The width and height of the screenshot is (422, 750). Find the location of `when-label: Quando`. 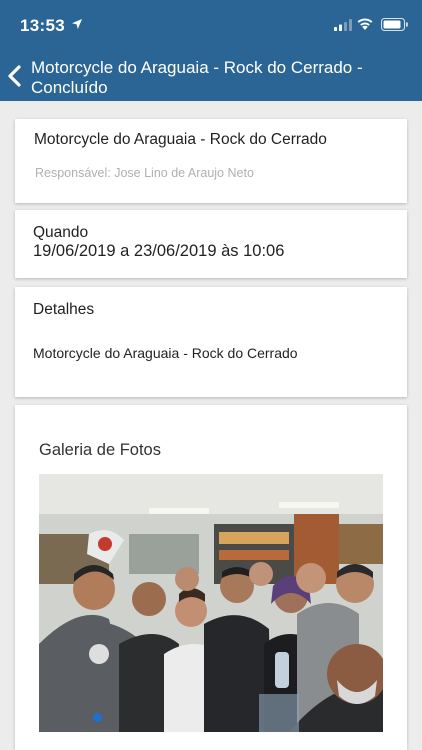

when-label: Quando is located at coordinates (61, 232).